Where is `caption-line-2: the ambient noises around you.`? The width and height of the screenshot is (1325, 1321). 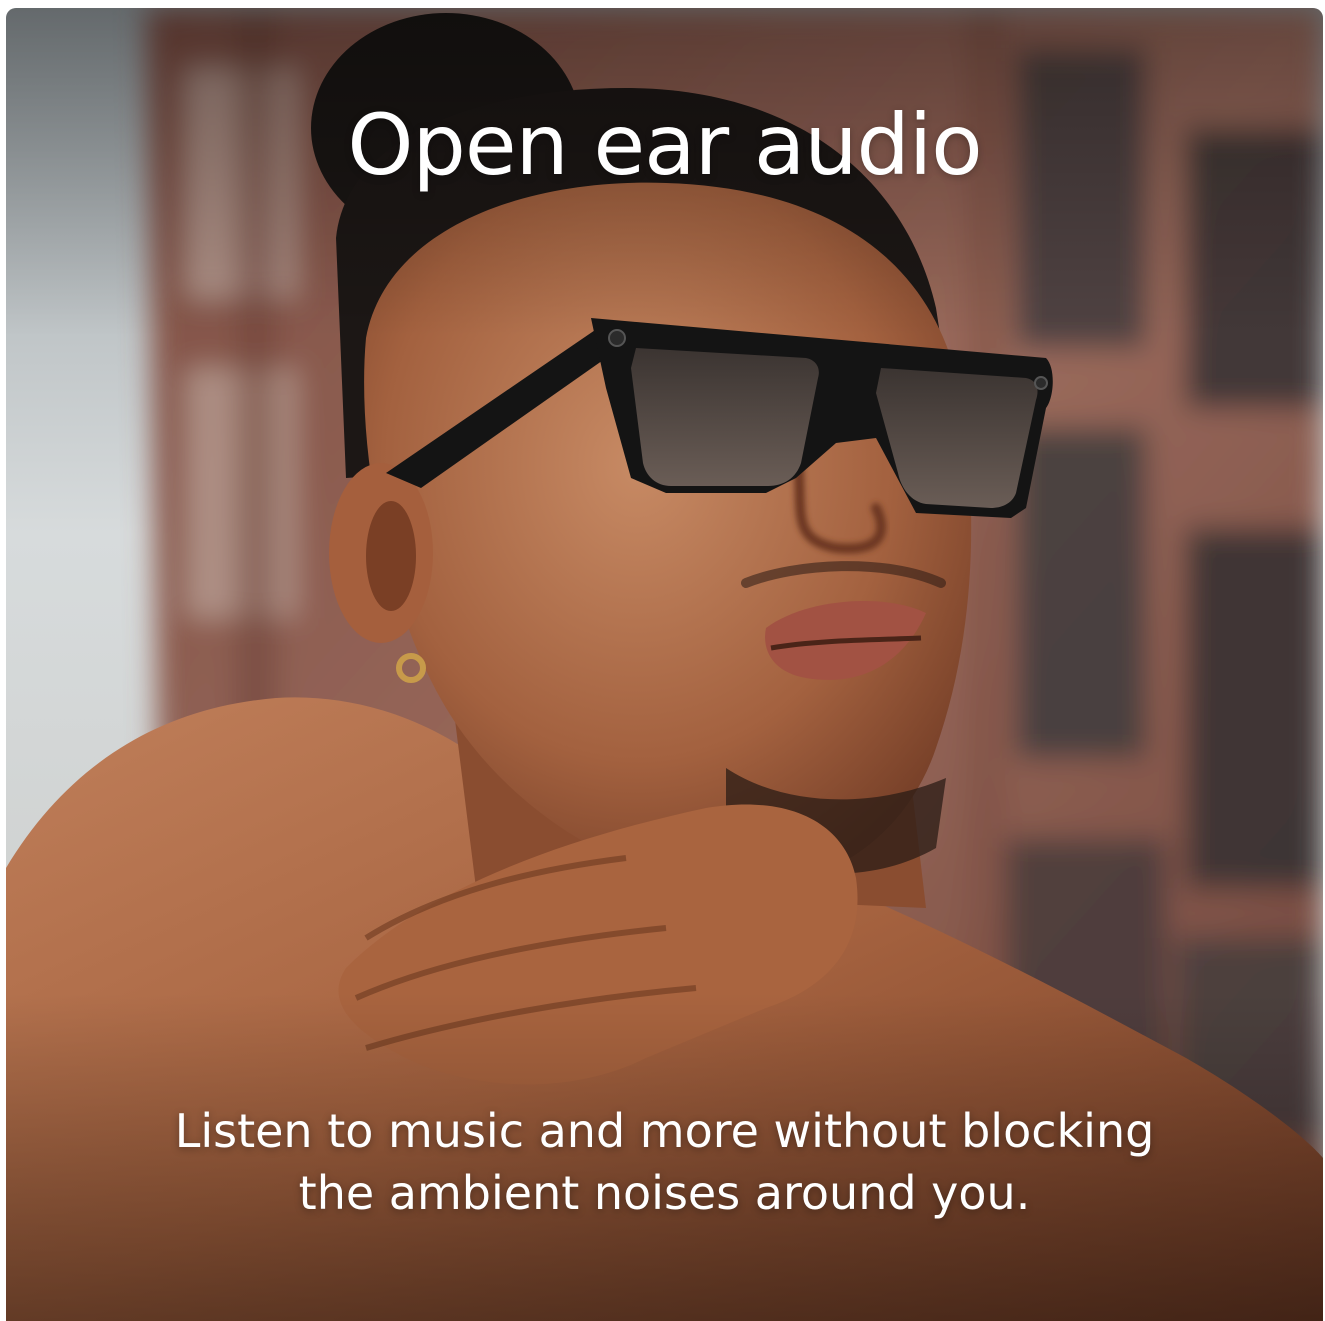
caption-line-2: the ambient noises around you. is located at coordinates (664, 1193).